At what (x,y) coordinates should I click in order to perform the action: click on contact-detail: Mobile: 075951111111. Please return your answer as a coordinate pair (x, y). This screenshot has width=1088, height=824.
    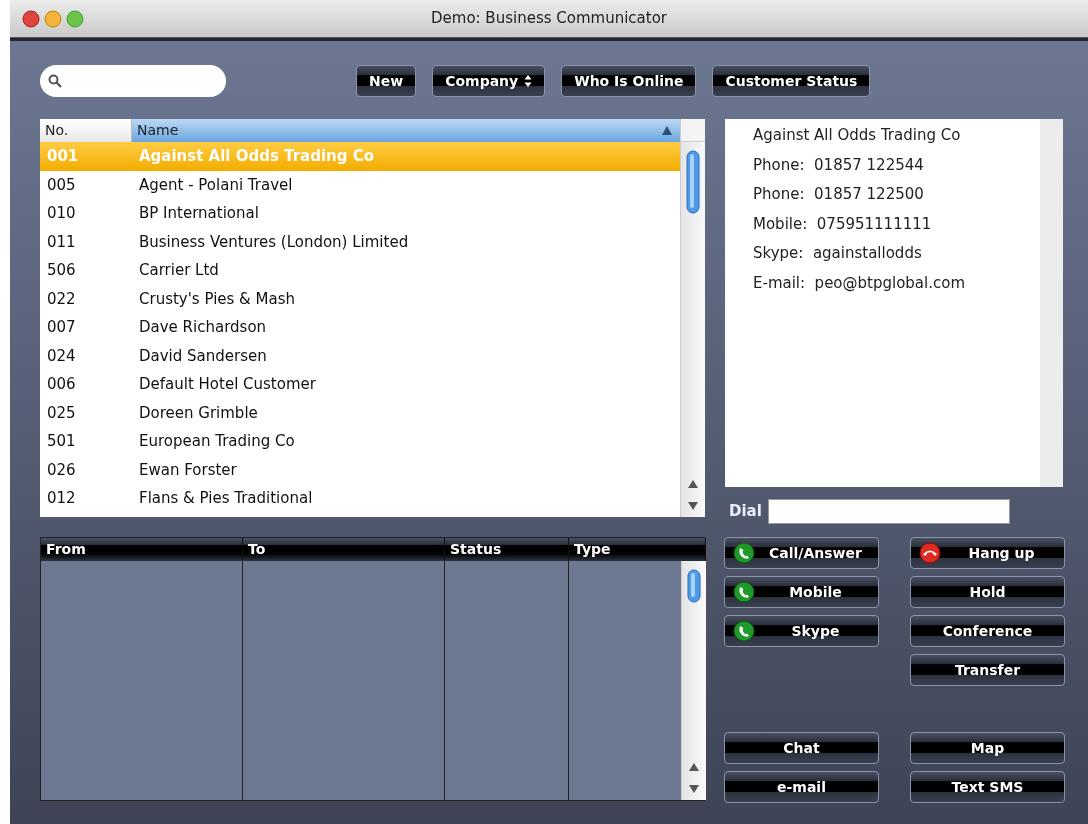
    Looking at the image, I should click on (843, 224).